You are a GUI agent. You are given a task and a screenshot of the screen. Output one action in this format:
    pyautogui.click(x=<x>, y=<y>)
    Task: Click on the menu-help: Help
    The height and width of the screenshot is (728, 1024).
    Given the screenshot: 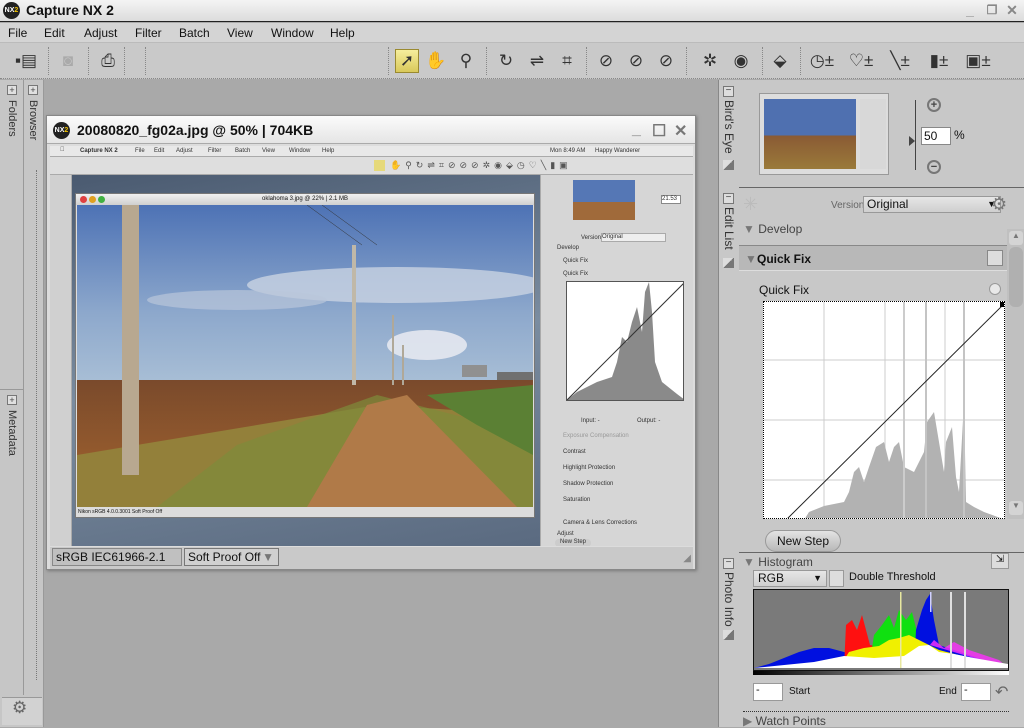 What is the action you would take?
    pyautogui.click(x=342, y=33)
    